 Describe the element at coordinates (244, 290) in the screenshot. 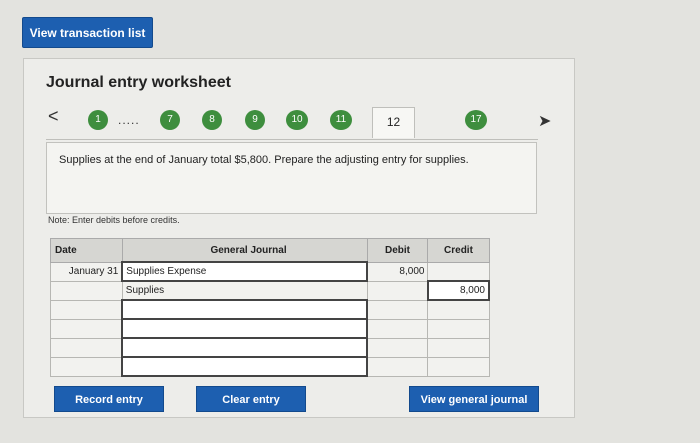

I see `account-cell: Supplies` at that location.